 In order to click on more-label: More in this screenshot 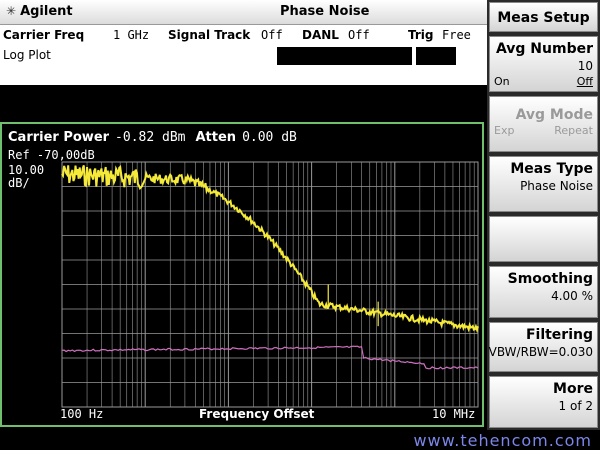, I will do `click(573, 389)`.